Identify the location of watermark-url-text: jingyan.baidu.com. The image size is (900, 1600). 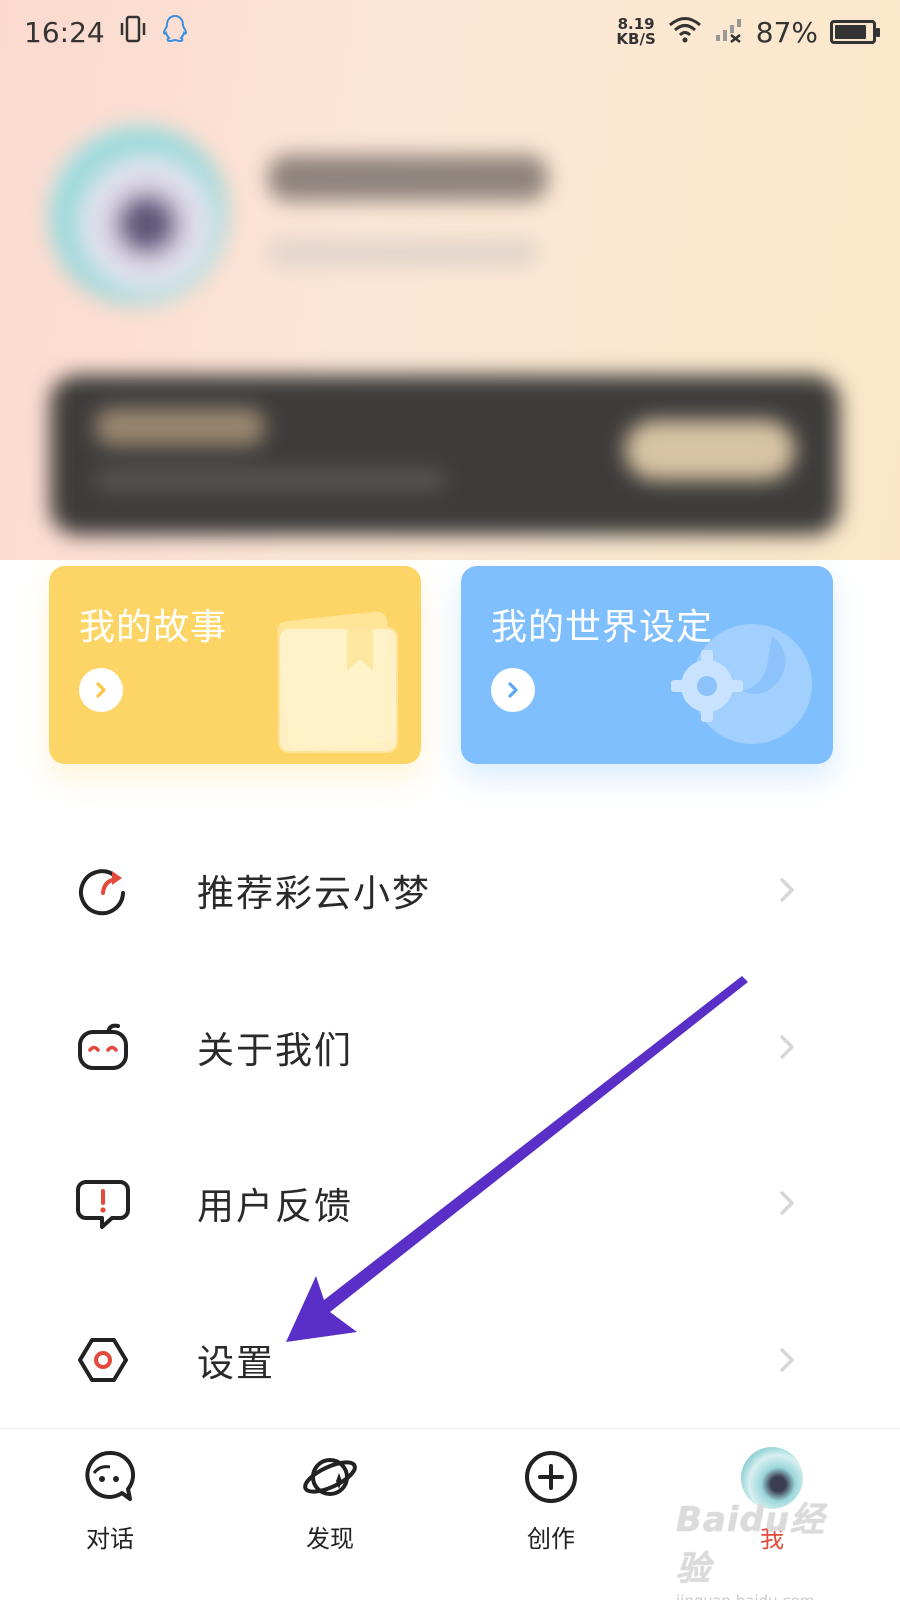
(761, 1596).